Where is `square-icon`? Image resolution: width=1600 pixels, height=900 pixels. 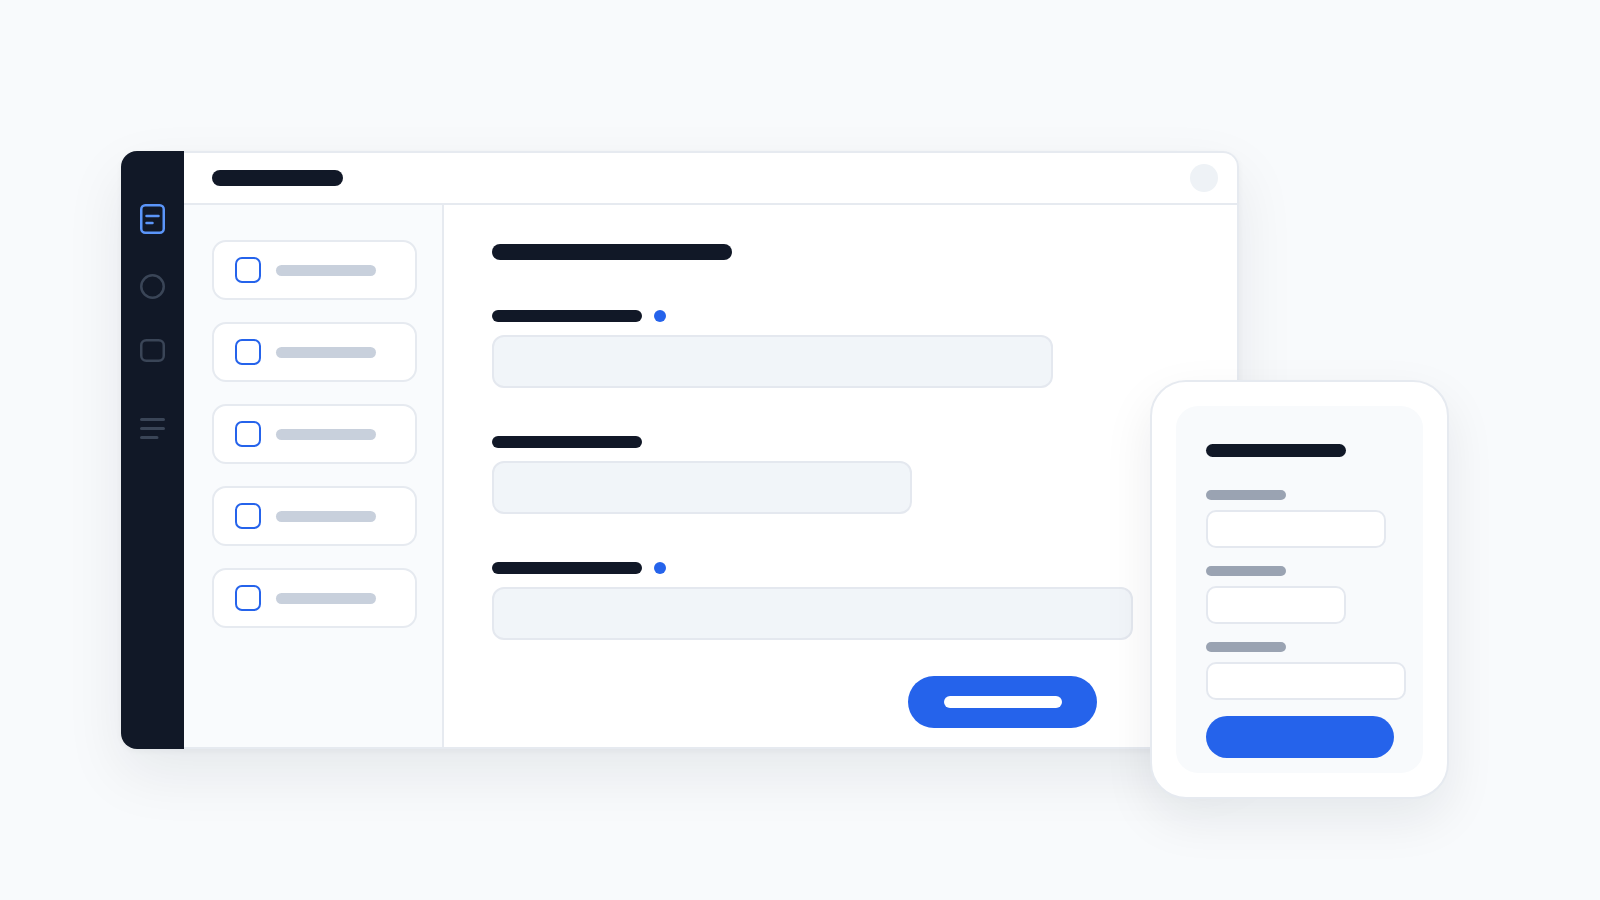 square-icon is located at coordinates (152, 350).